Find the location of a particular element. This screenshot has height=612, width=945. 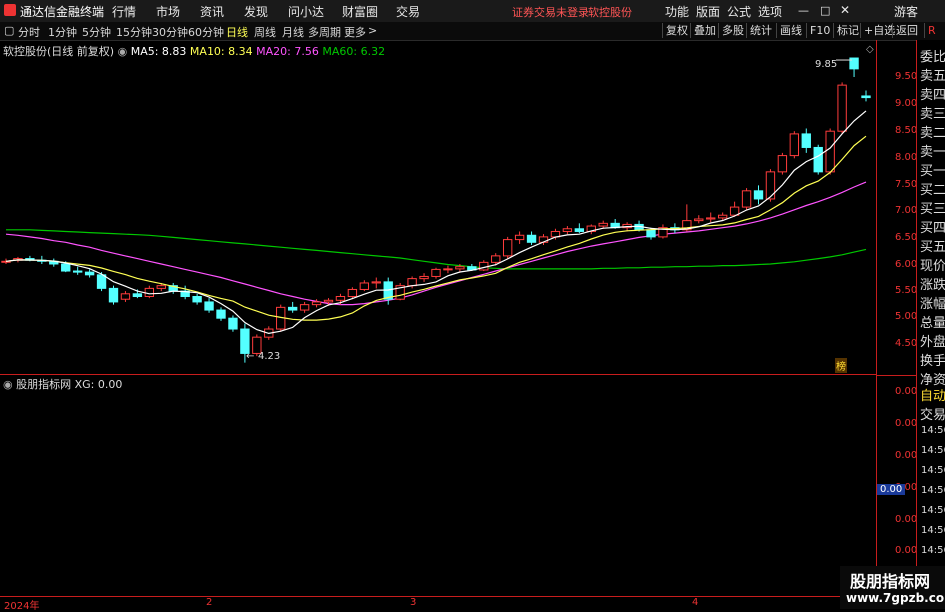

tab-30min: 30分钟 is located at coordinates (170, 32).